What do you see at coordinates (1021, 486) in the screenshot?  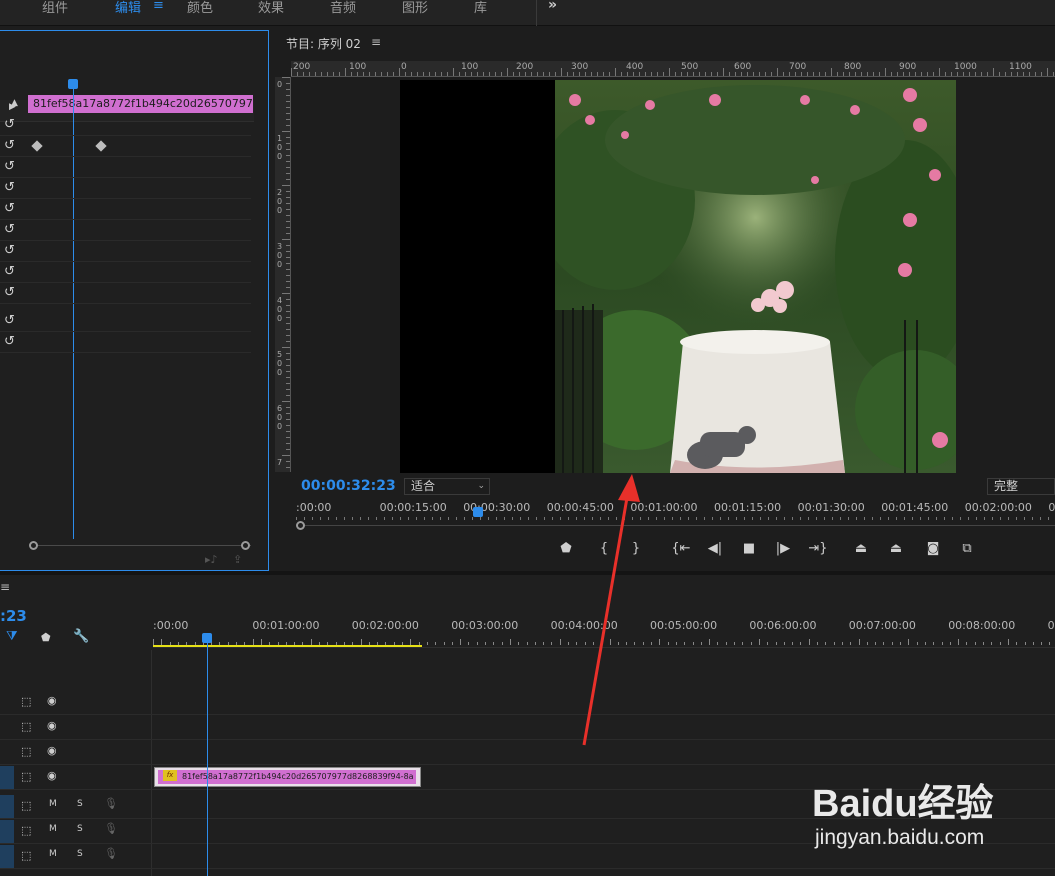 I see `playback-resolution-dropdown: 完整` at bounding box center [1021, 486].